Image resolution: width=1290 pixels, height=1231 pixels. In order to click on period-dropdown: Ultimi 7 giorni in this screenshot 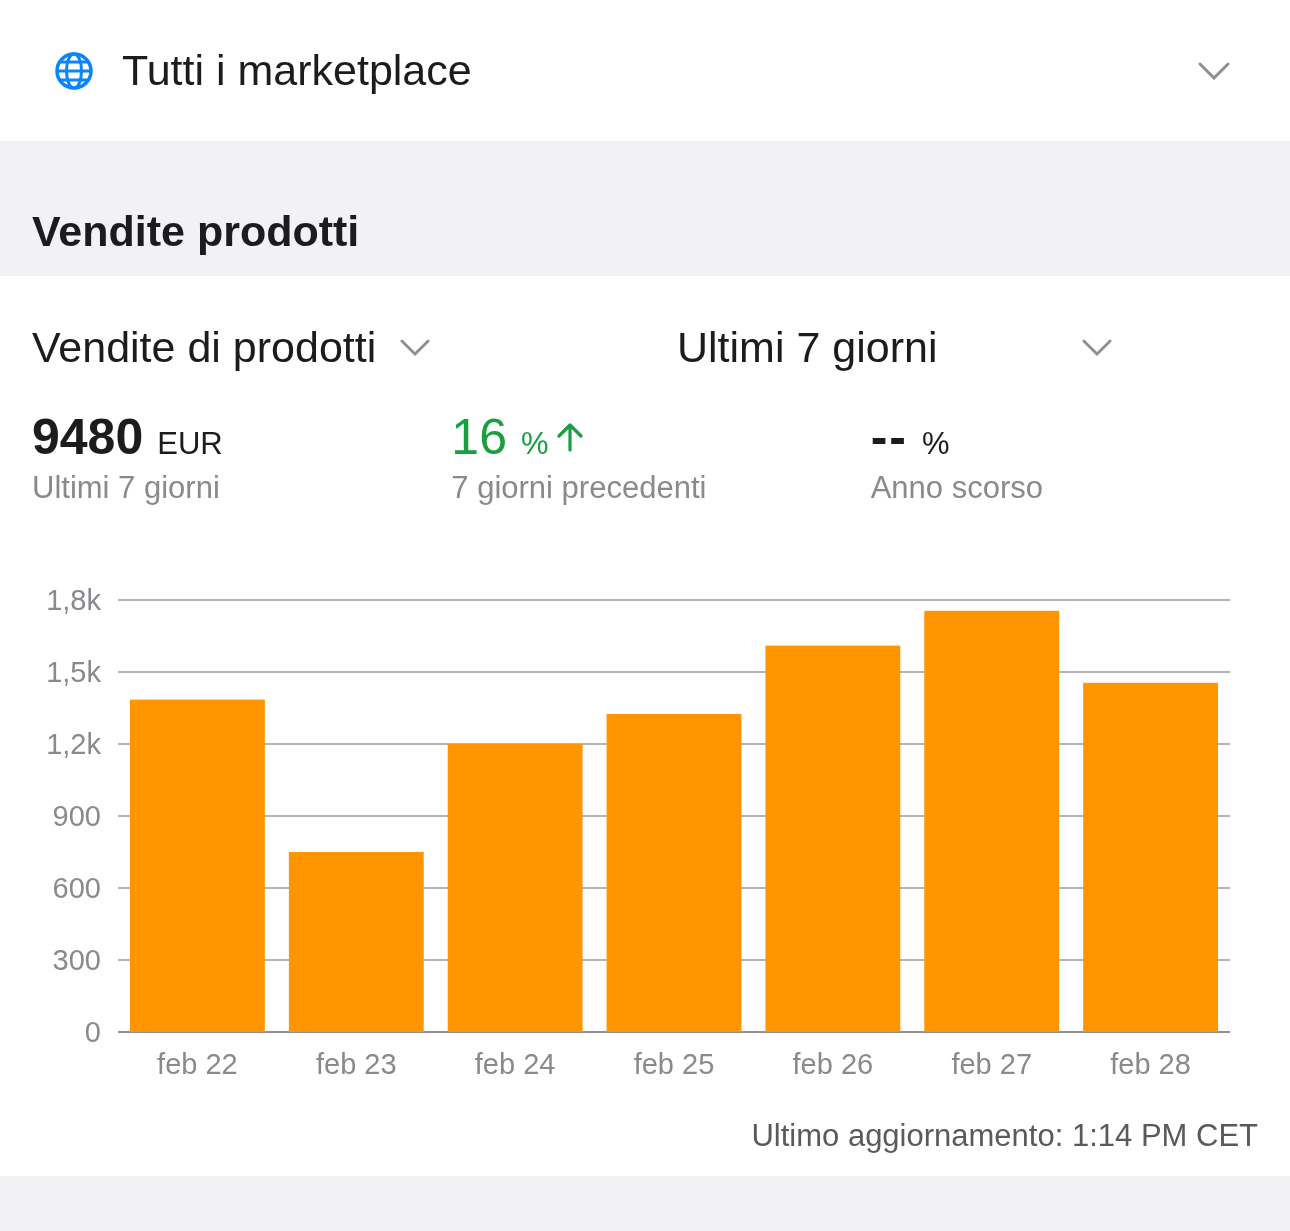, I will do `click(894, 347)`.